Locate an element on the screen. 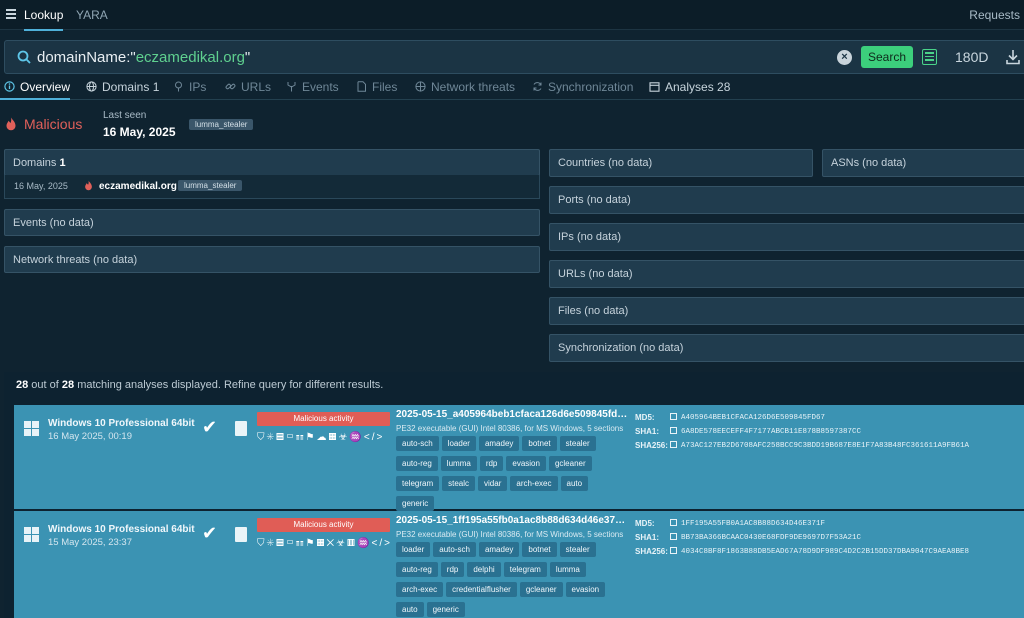  search-button: Search is located at coordinates (887, 57).